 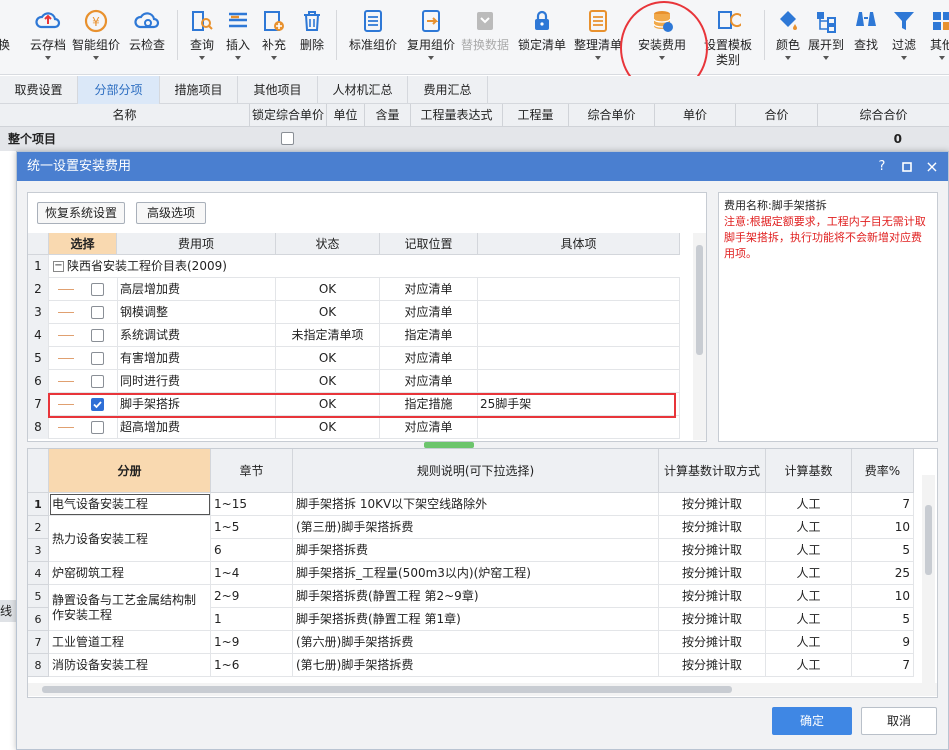 I want to click on rule-cell: (第六册)脚手架搭拆费, so click(x=476, y=642).